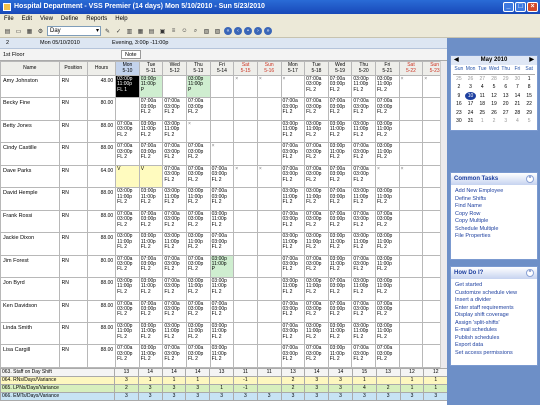  What do you see at coordinates (471, 104) in the screenshot?
I see `calendar-day: 17` at bounding box center [471, 104].